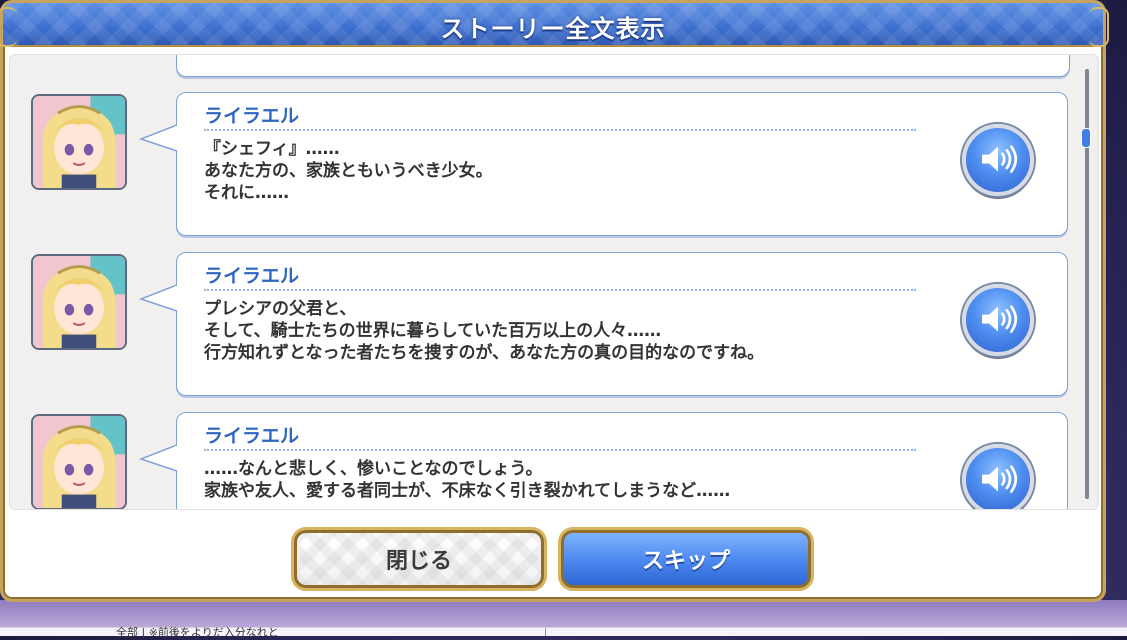 This screenshot has height=640, width=1127. Describe the element at coordinates (545, 632) in the screenshot. I see `background-footer-divider` at that location.